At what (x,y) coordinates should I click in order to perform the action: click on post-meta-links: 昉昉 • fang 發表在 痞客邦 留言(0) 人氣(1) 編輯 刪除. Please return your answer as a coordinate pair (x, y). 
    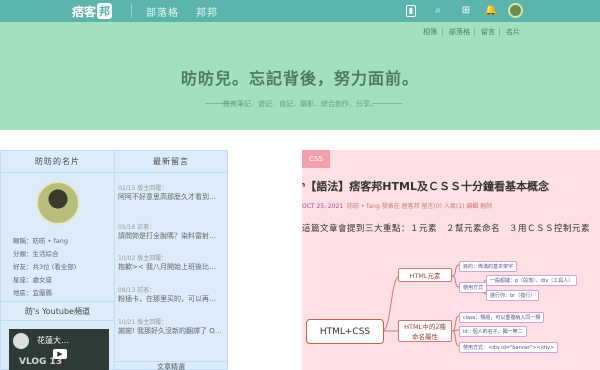
    Looking at the image, I should click on (419, 206).